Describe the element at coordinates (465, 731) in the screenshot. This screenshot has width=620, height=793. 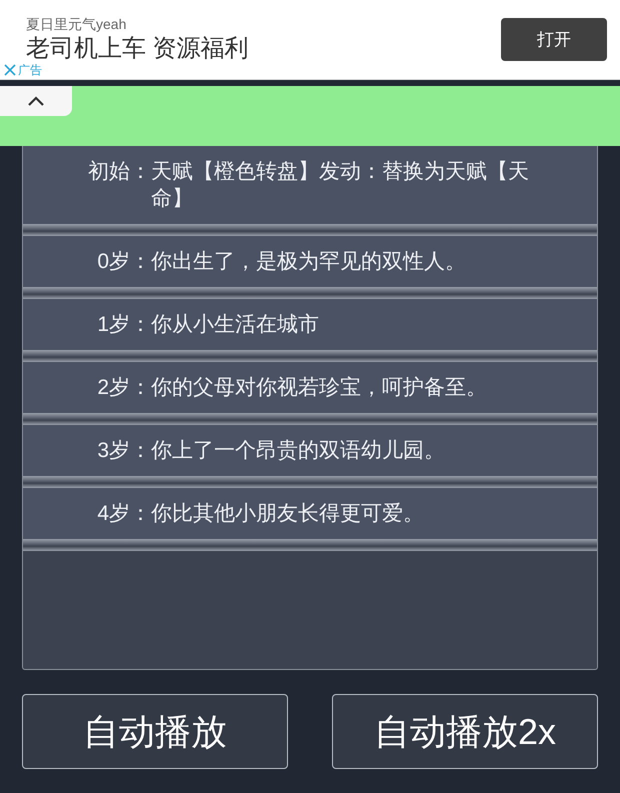
I see `autoplay-button: 自动播放2x` at that location.